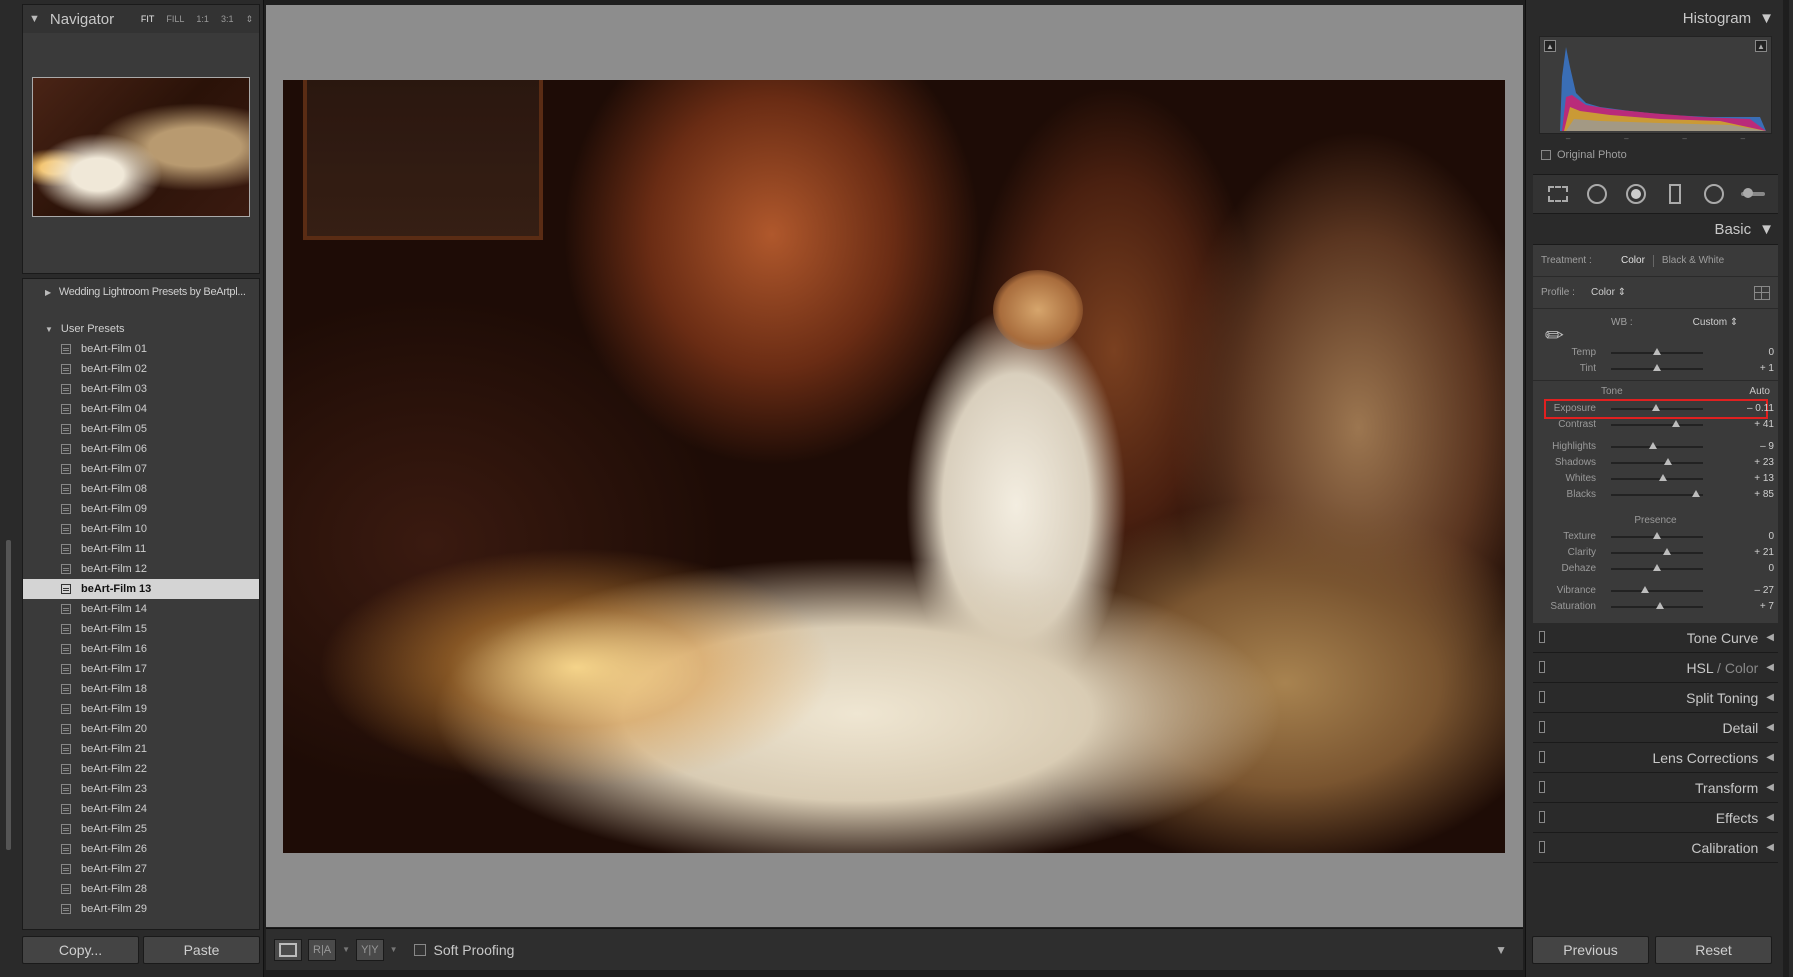 The width and height of the screenshot is (1793, 977). What do you see at coordinates (141, 749) in the screenshot?
I see `preset-item: beArt-Film 21` at bounding box center [141, 749].